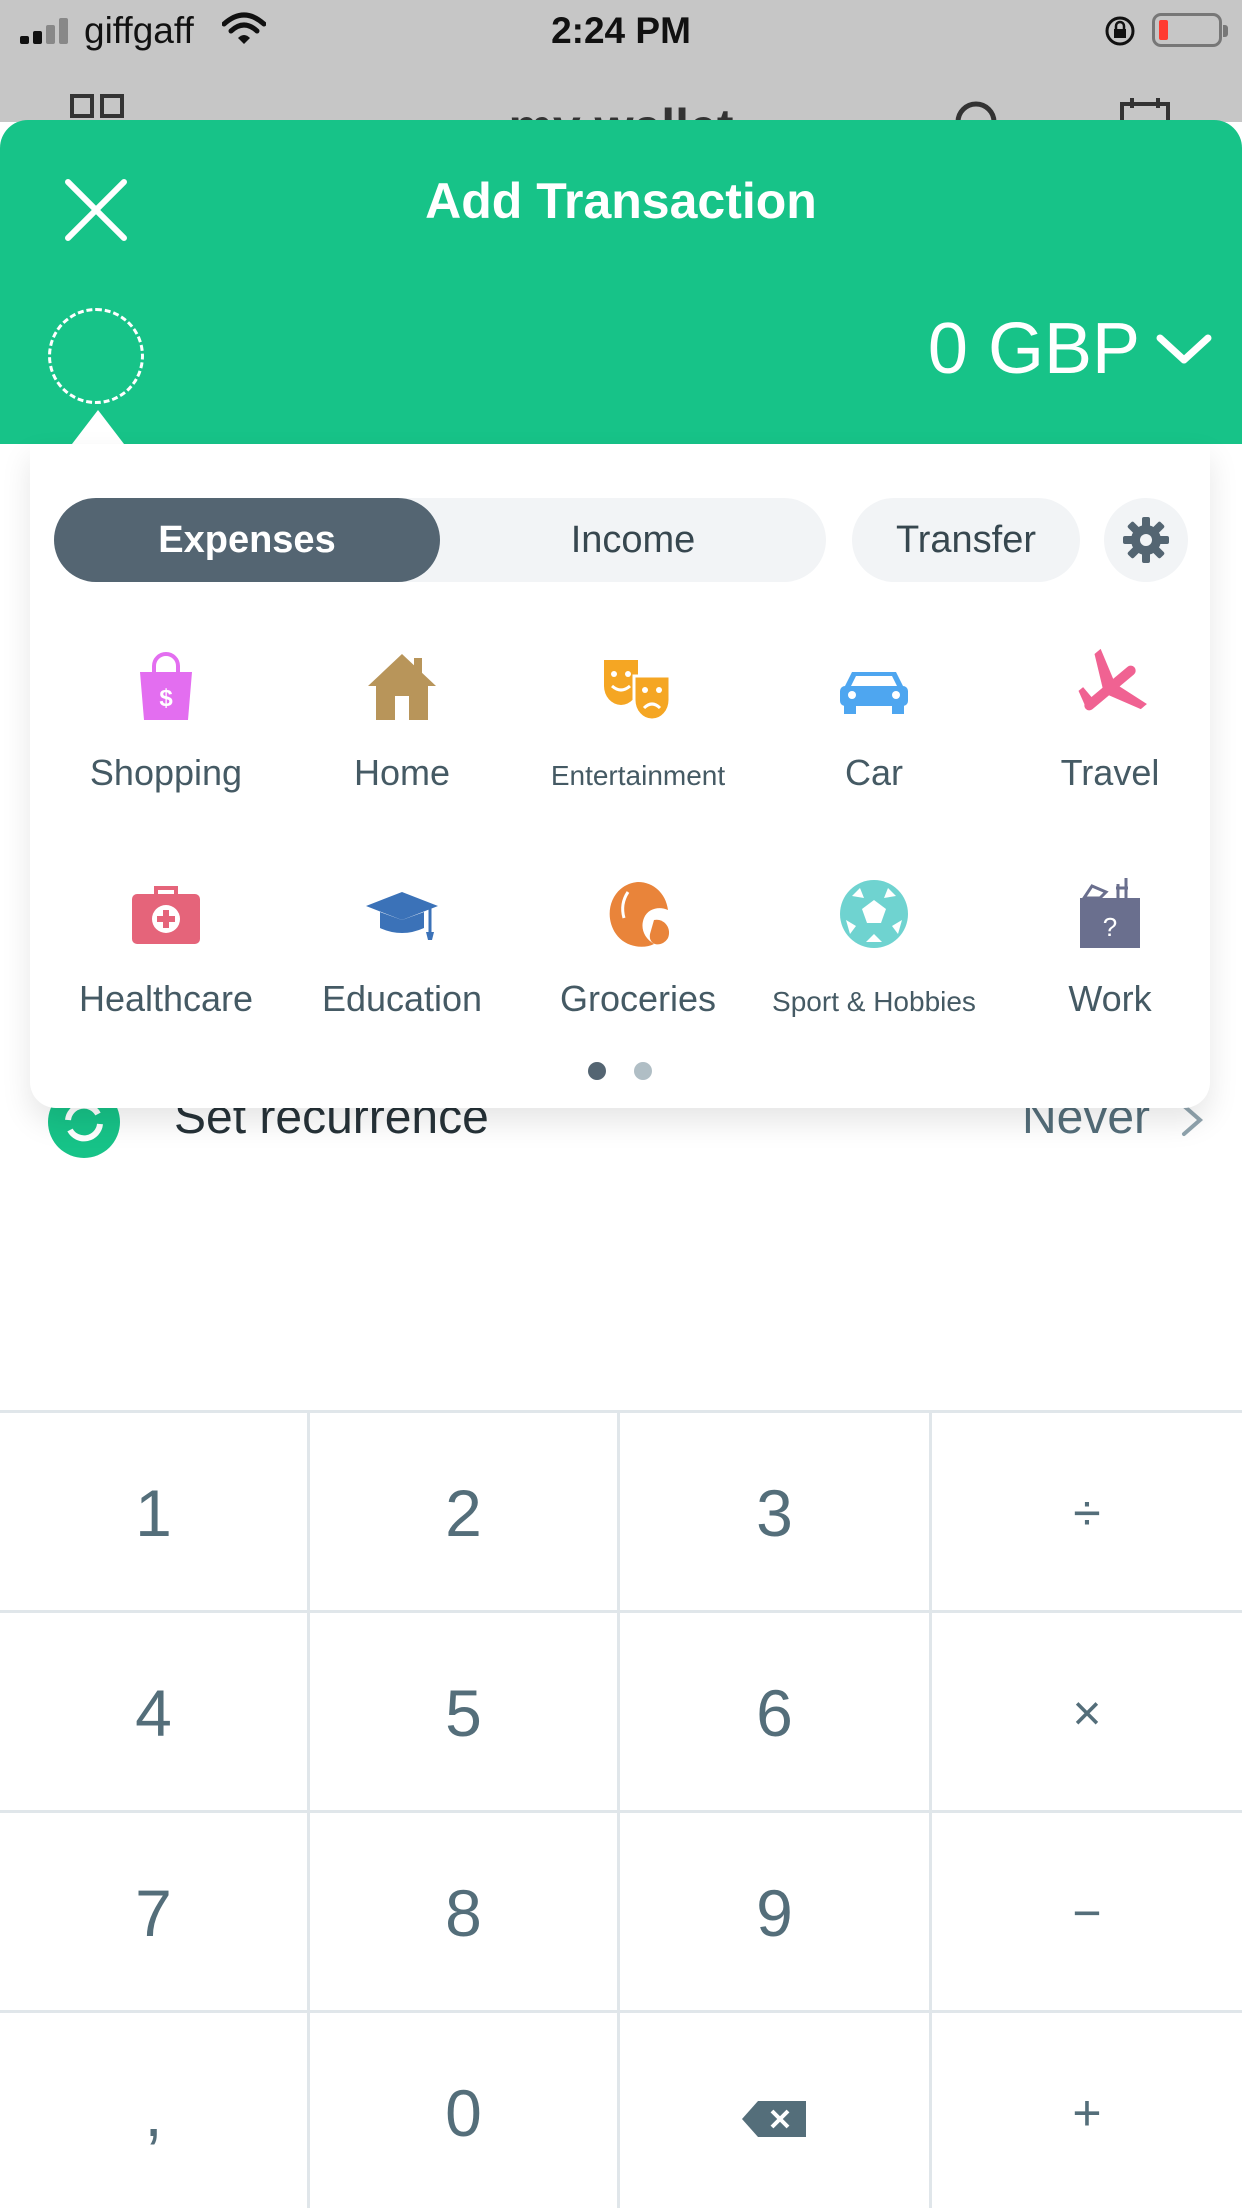 This screenshot has height=2208, width=1242. What do you see at coordinates (1110, 998) in the screenshot?
I see `category-label: Work` at bounding box center [1110, 998].